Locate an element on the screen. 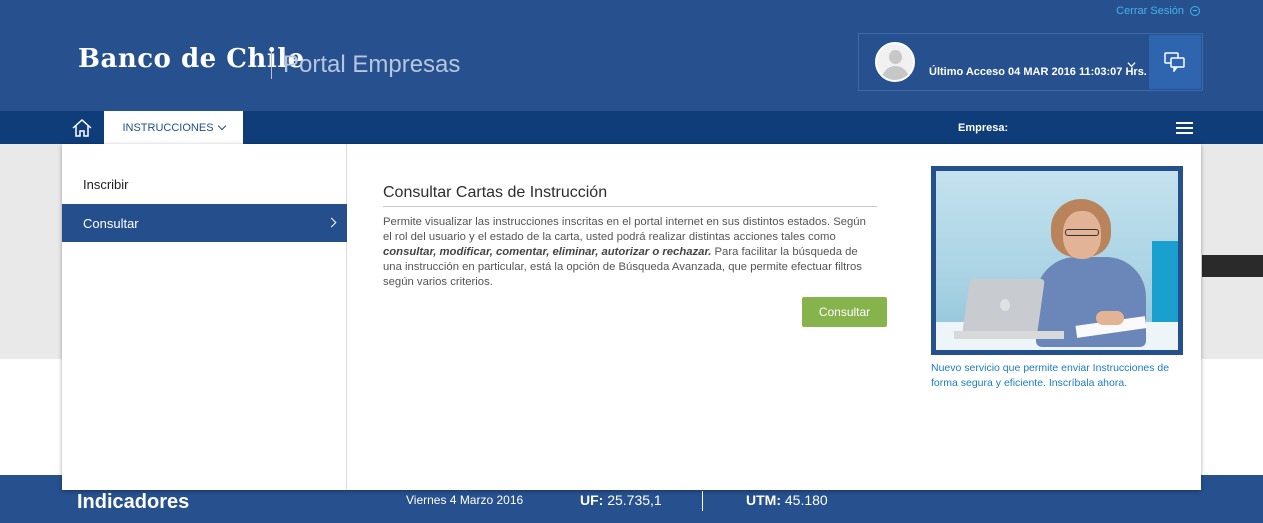 This screenshot has width=1263, height=523. chat-icon is located at coordinates (1174, 62).